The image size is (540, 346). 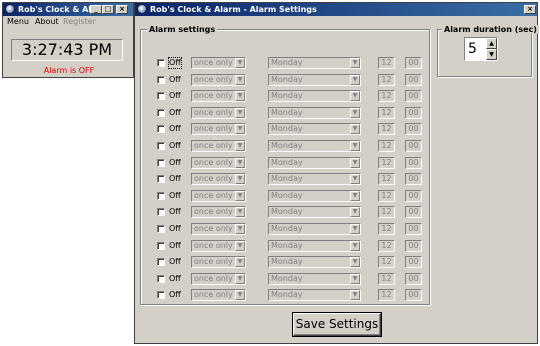 I want to click on save-settings-button: Save Settings, so click(x=337, y=324).